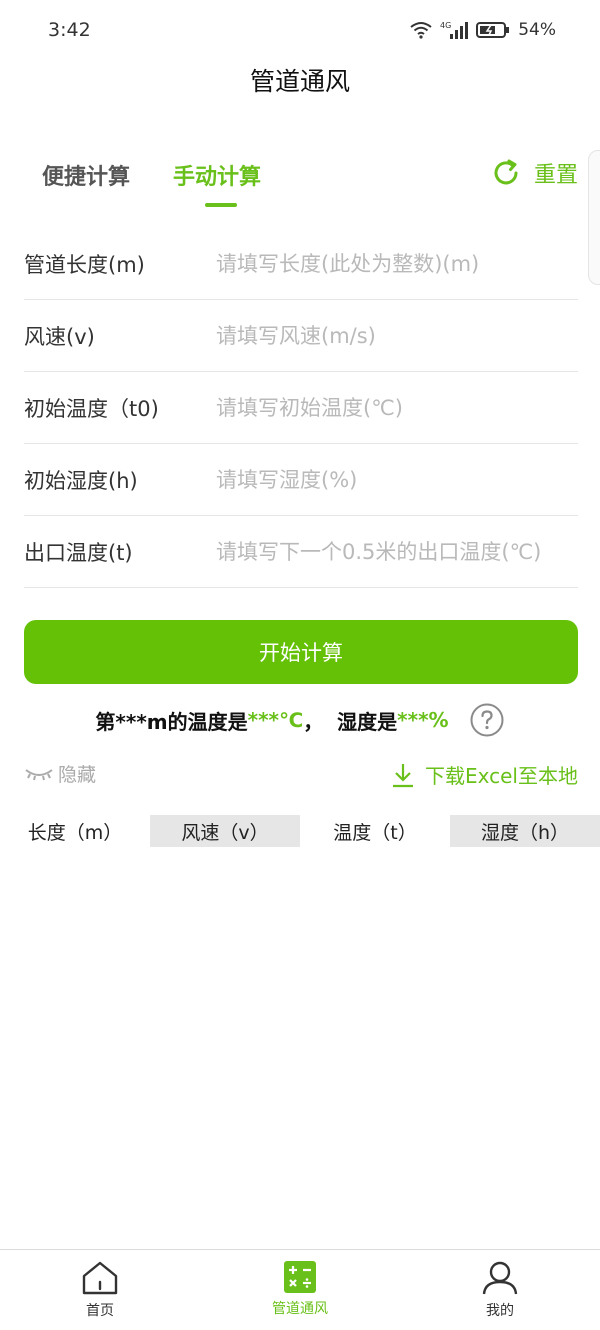  I want to click on form-row-length: 管道长度(m), so click(301, 264).